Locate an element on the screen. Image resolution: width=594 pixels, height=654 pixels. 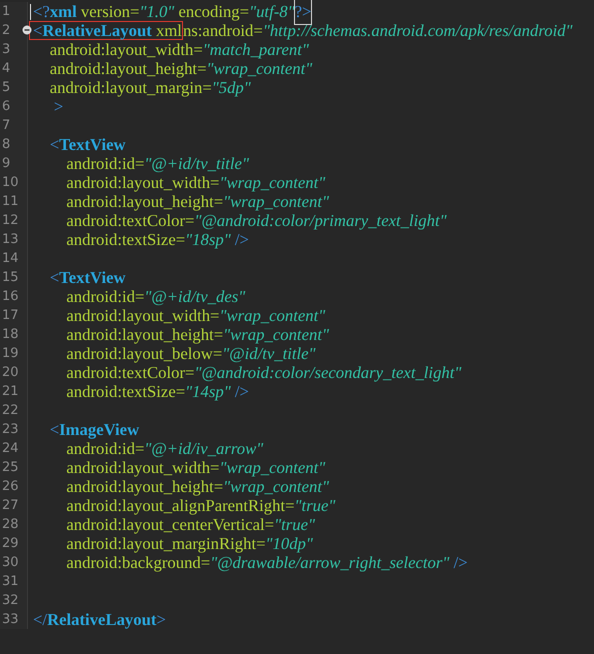
code-attribute: encoding= is located at coordinates (213, 11).